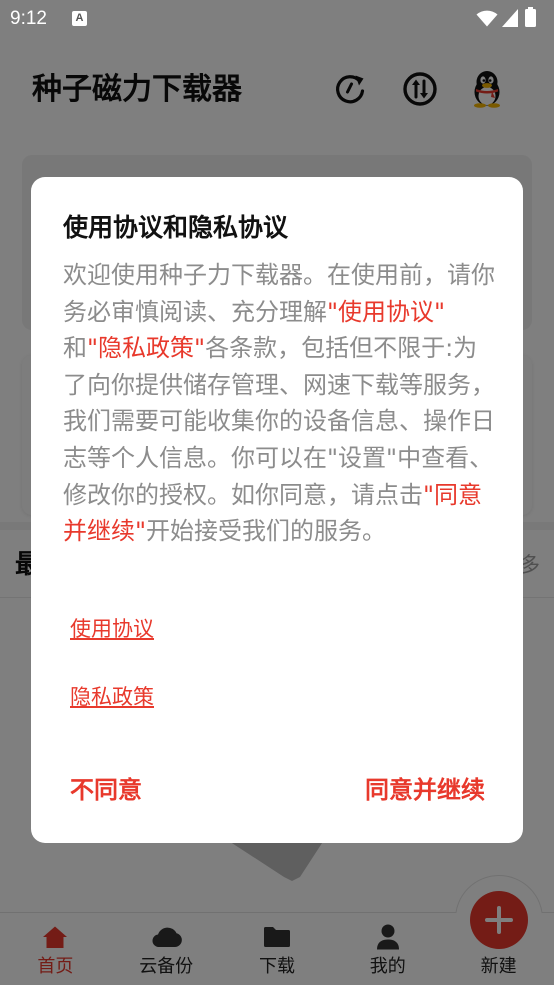  Describe the element at coordinates (425, 790) in the screenshot. I see `accept-continue-button: 同意并继续` at that location.